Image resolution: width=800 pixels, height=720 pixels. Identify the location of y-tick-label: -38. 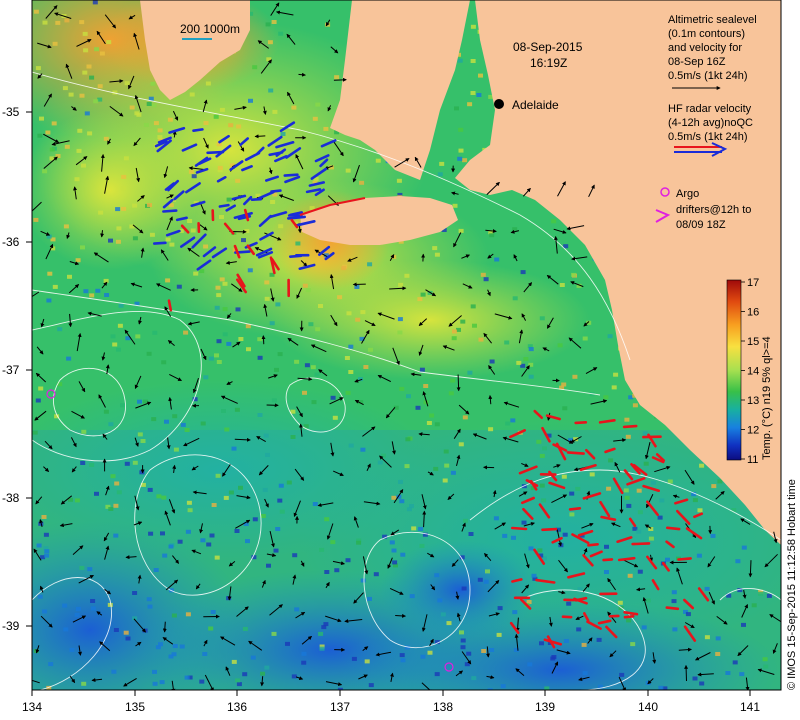
(11, 498).